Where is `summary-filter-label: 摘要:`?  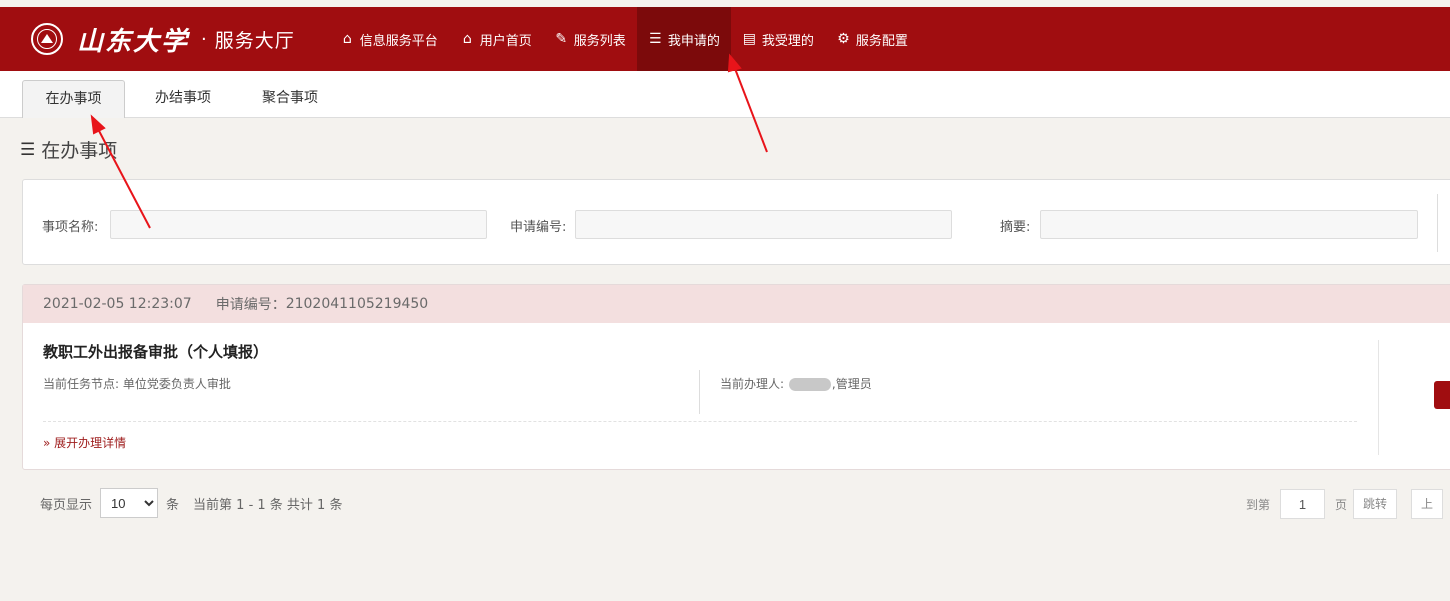
summary-filter-label: 摘要: is located at coordinates (1015, 227).